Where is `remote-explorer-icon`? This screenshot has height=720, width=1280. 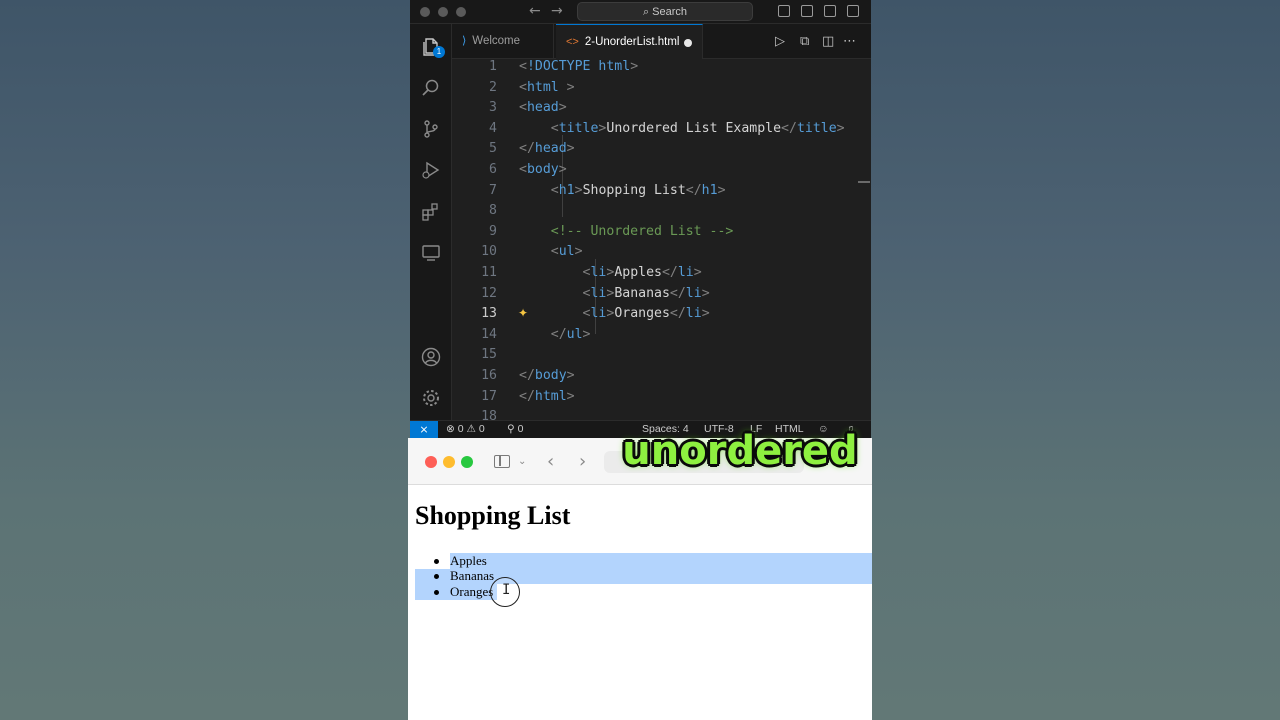 remote-explorer-icon is located at coordinates (431, 253).